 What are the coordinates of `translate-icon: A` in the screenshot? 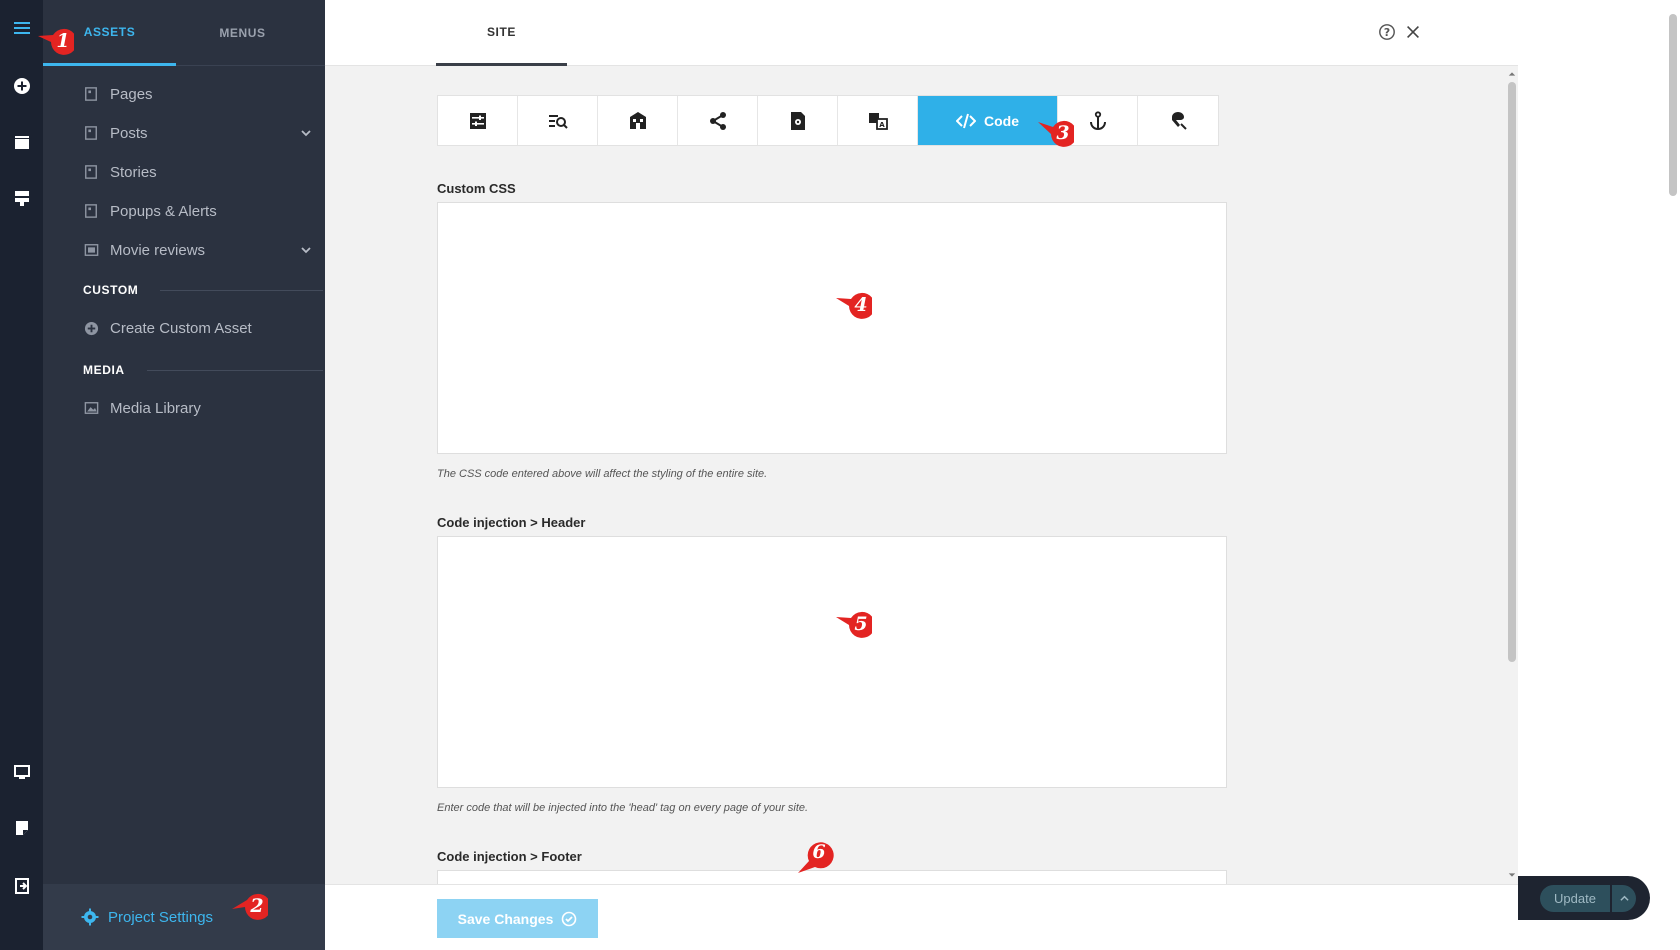 It's located at (878, 120).